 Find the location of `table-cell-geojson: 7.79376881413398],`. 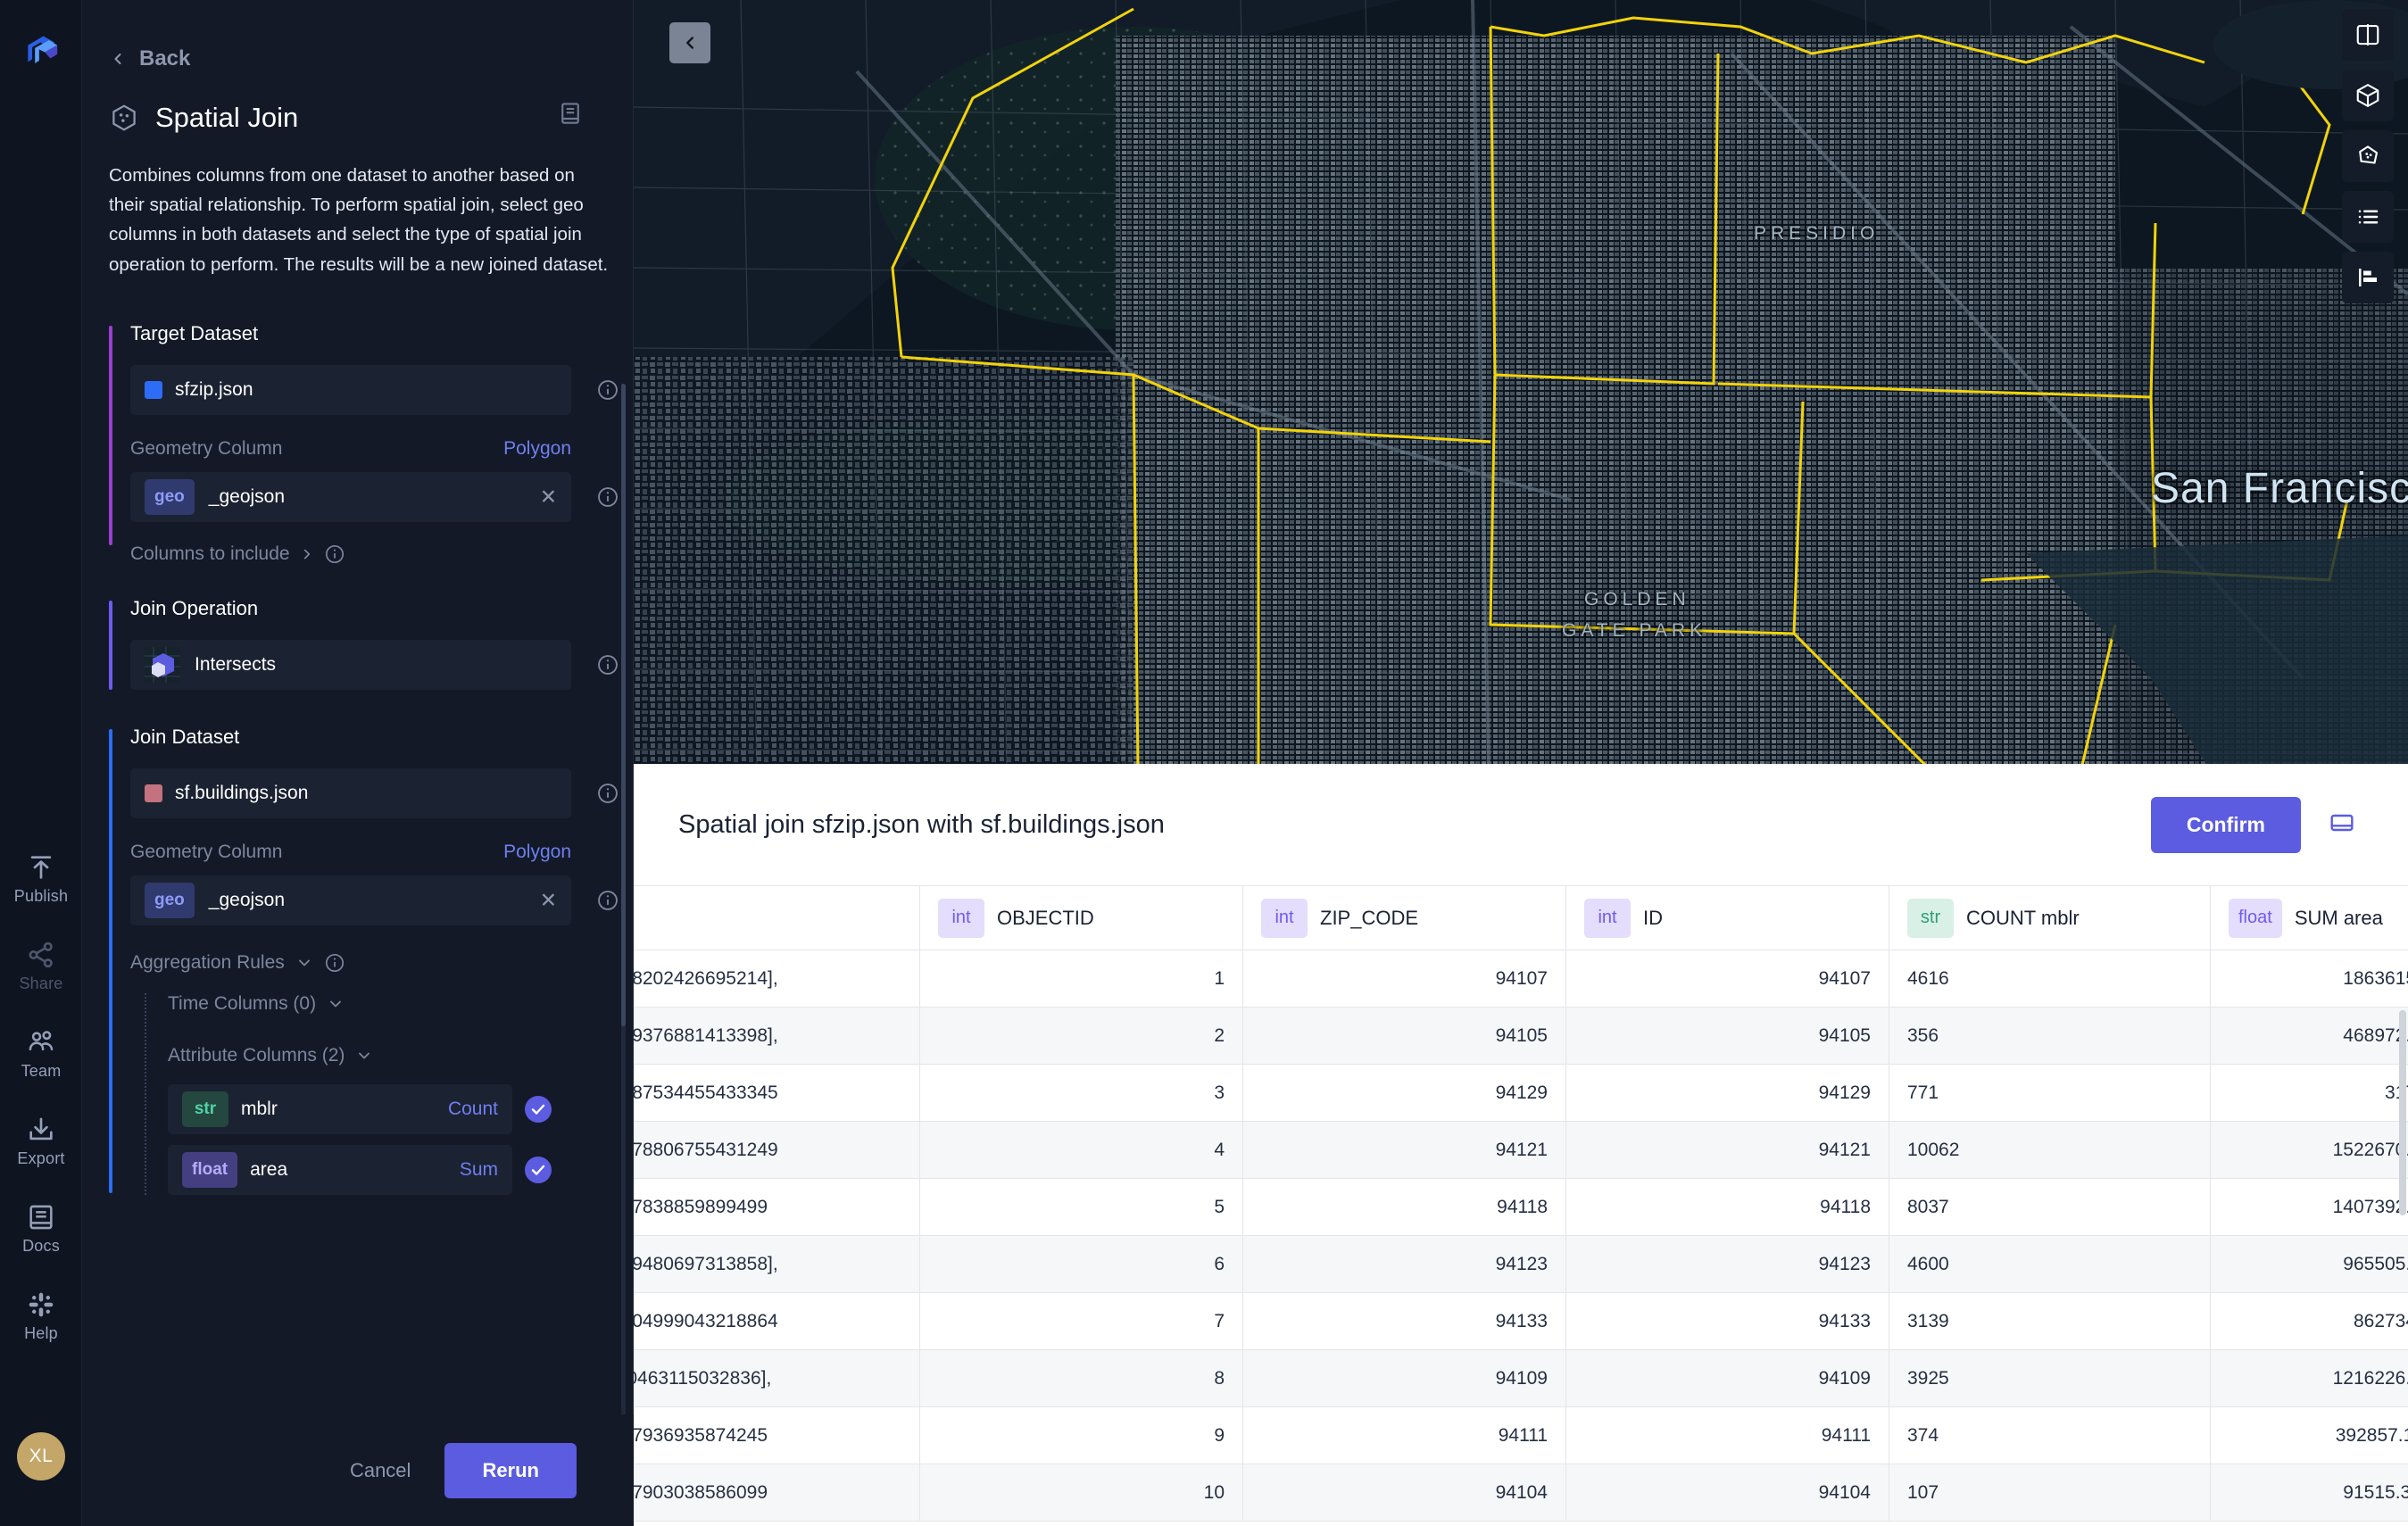

table-cell-geojson: 7.79376881413398], is located at coordinates (777, 1036).